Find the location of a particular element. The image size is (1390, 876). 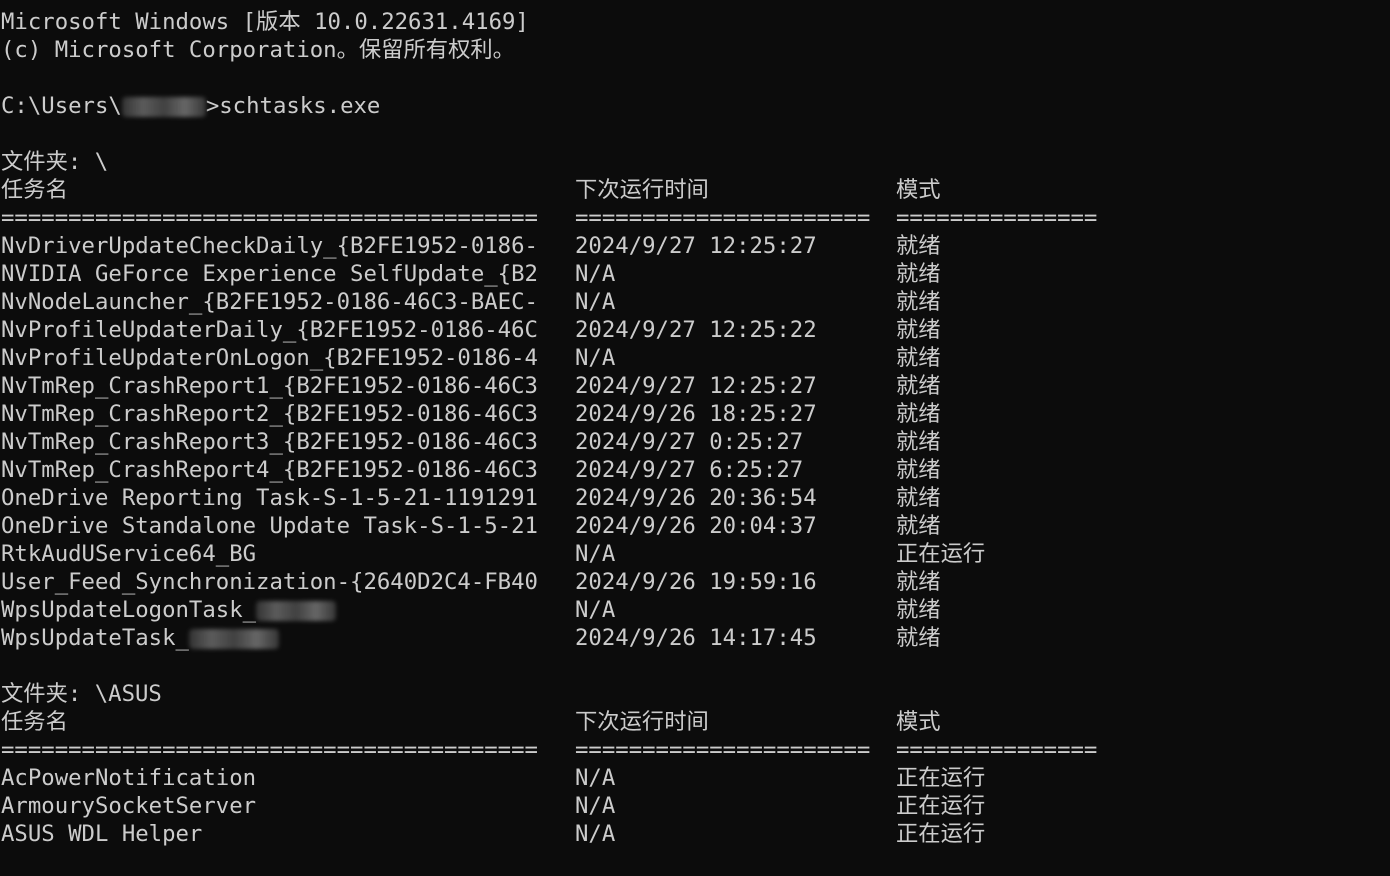

task-name: ASUS WDL Helper is located at coordinates (102, 834).